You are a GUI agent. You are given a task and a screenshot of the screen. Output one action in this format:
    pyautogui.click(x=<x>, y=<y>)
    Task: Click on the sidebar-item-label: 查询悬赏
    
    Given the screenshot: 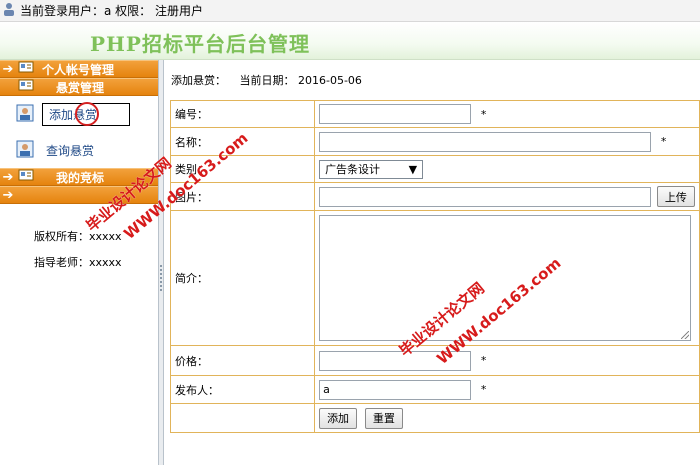 What is the action you would take?
    pyautogui.click(x=70, y=150)
    